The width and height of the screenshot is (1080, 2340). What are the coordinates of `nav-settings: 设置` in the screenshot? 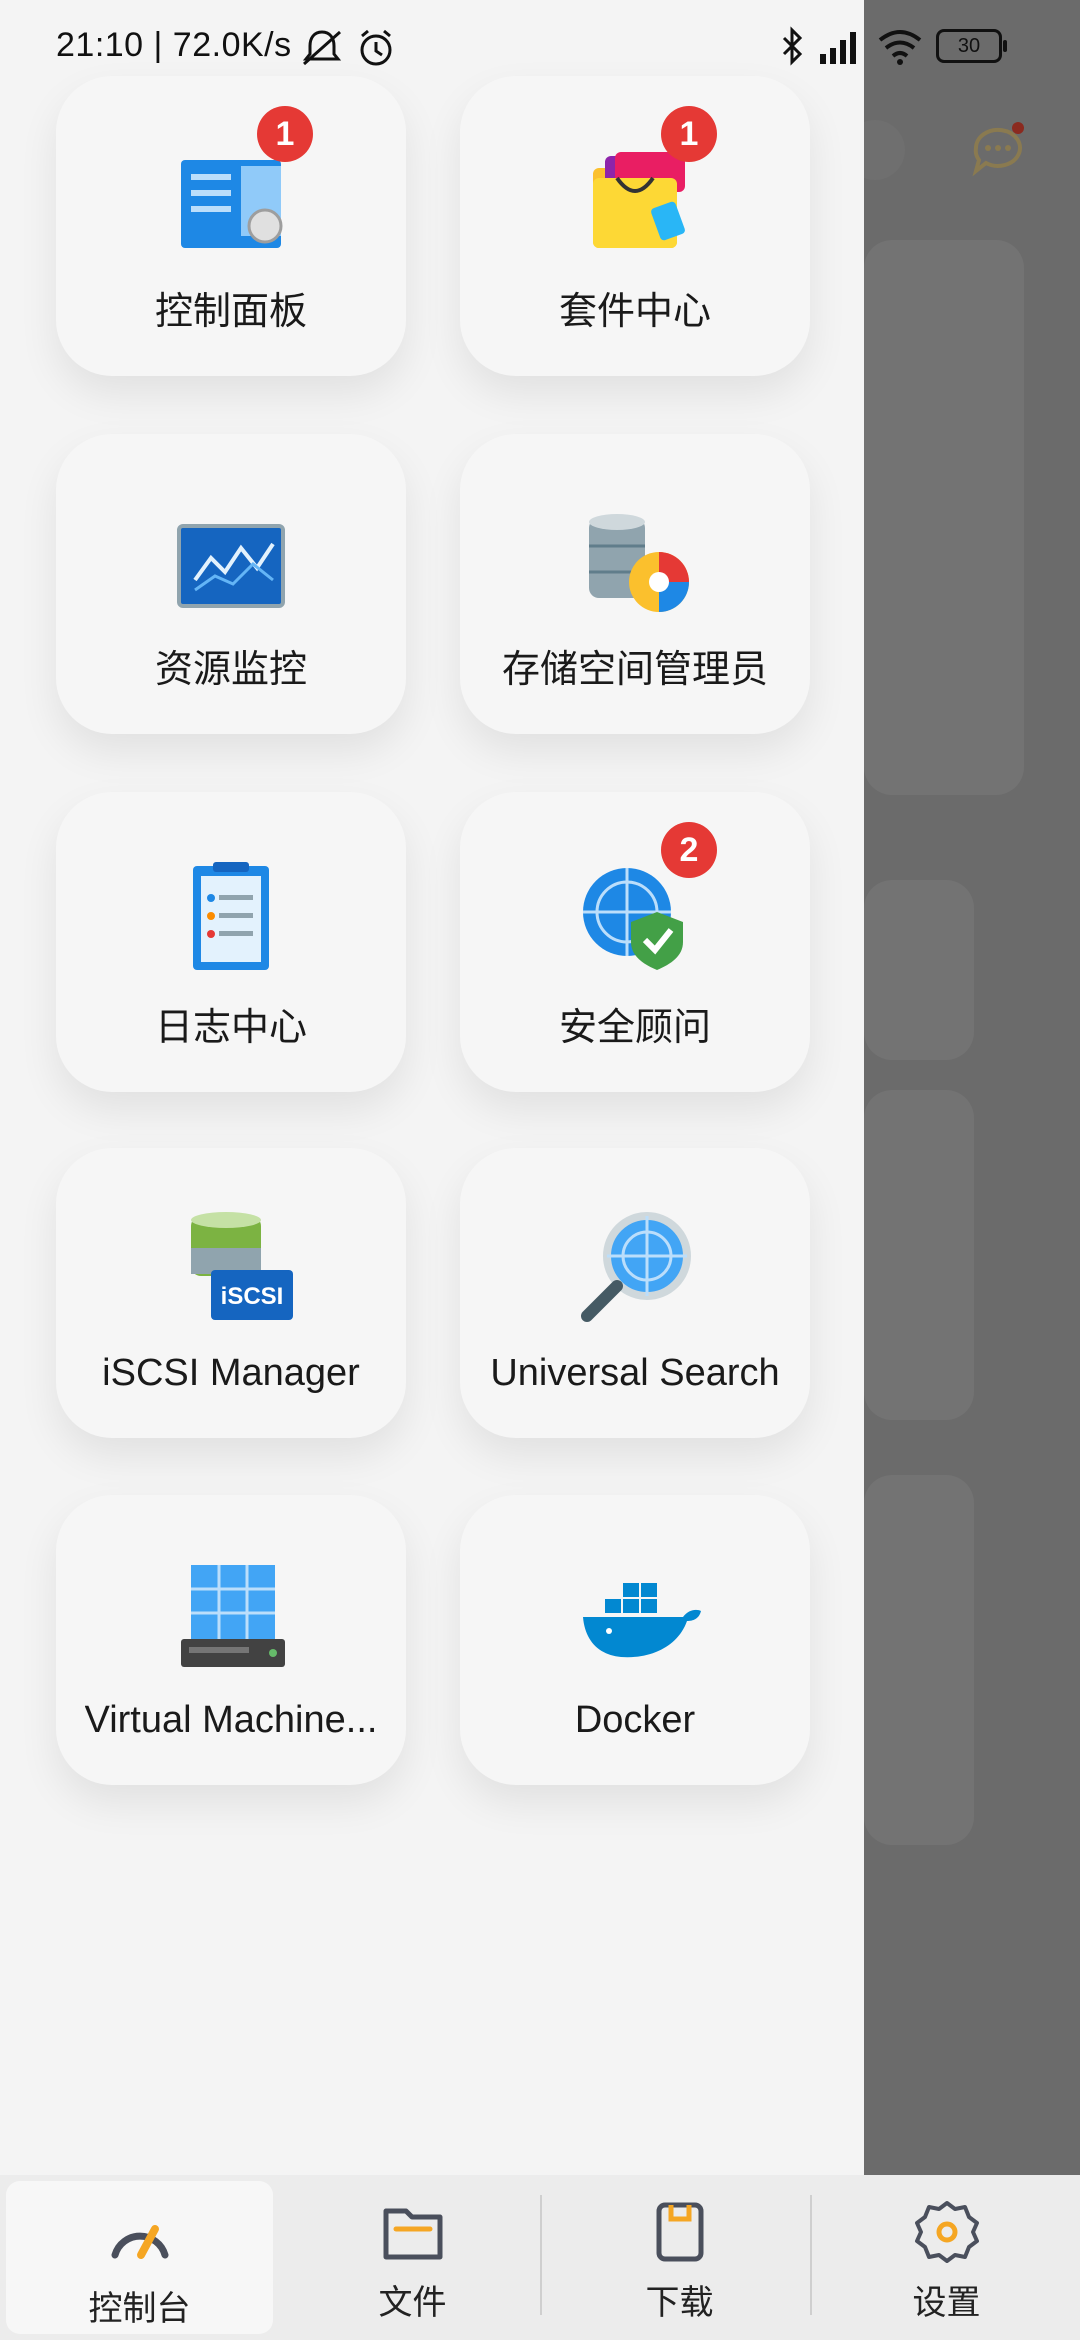 It's located at (946, 2257).